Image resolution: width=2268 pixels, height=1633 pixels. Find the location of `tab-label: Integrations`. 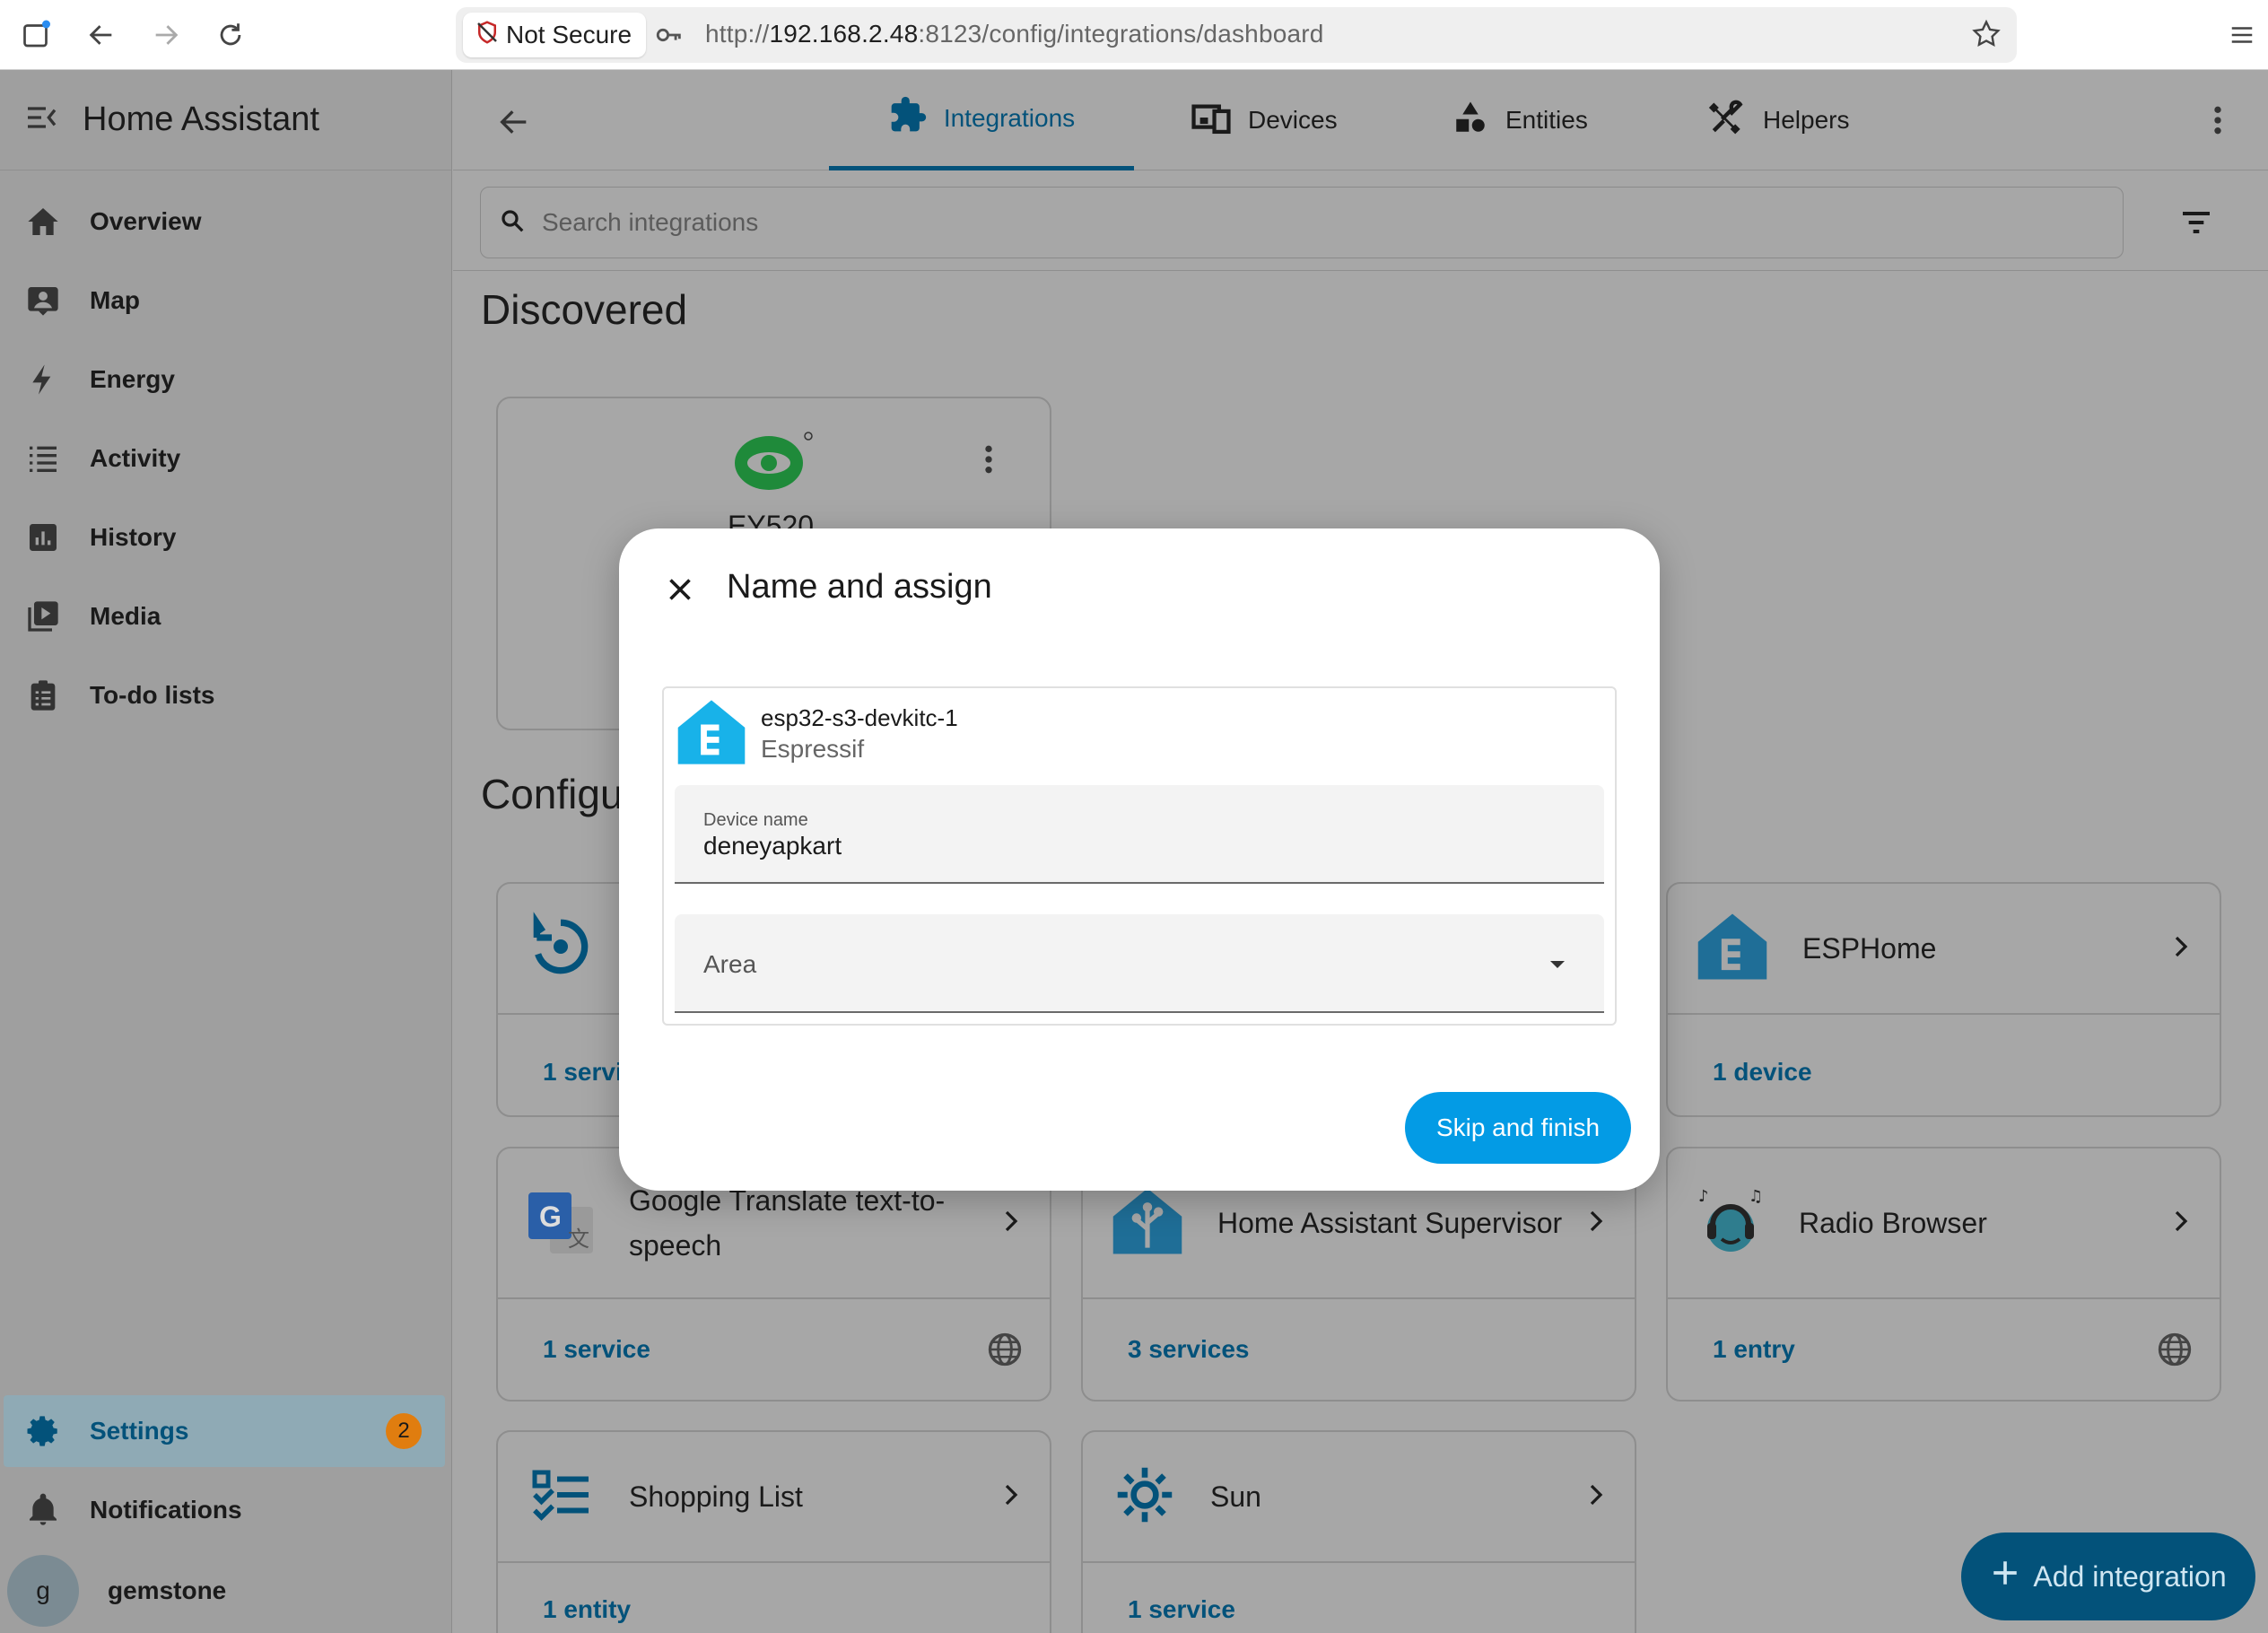

tab-label: Integrations is located at coordinates (1009, 117).